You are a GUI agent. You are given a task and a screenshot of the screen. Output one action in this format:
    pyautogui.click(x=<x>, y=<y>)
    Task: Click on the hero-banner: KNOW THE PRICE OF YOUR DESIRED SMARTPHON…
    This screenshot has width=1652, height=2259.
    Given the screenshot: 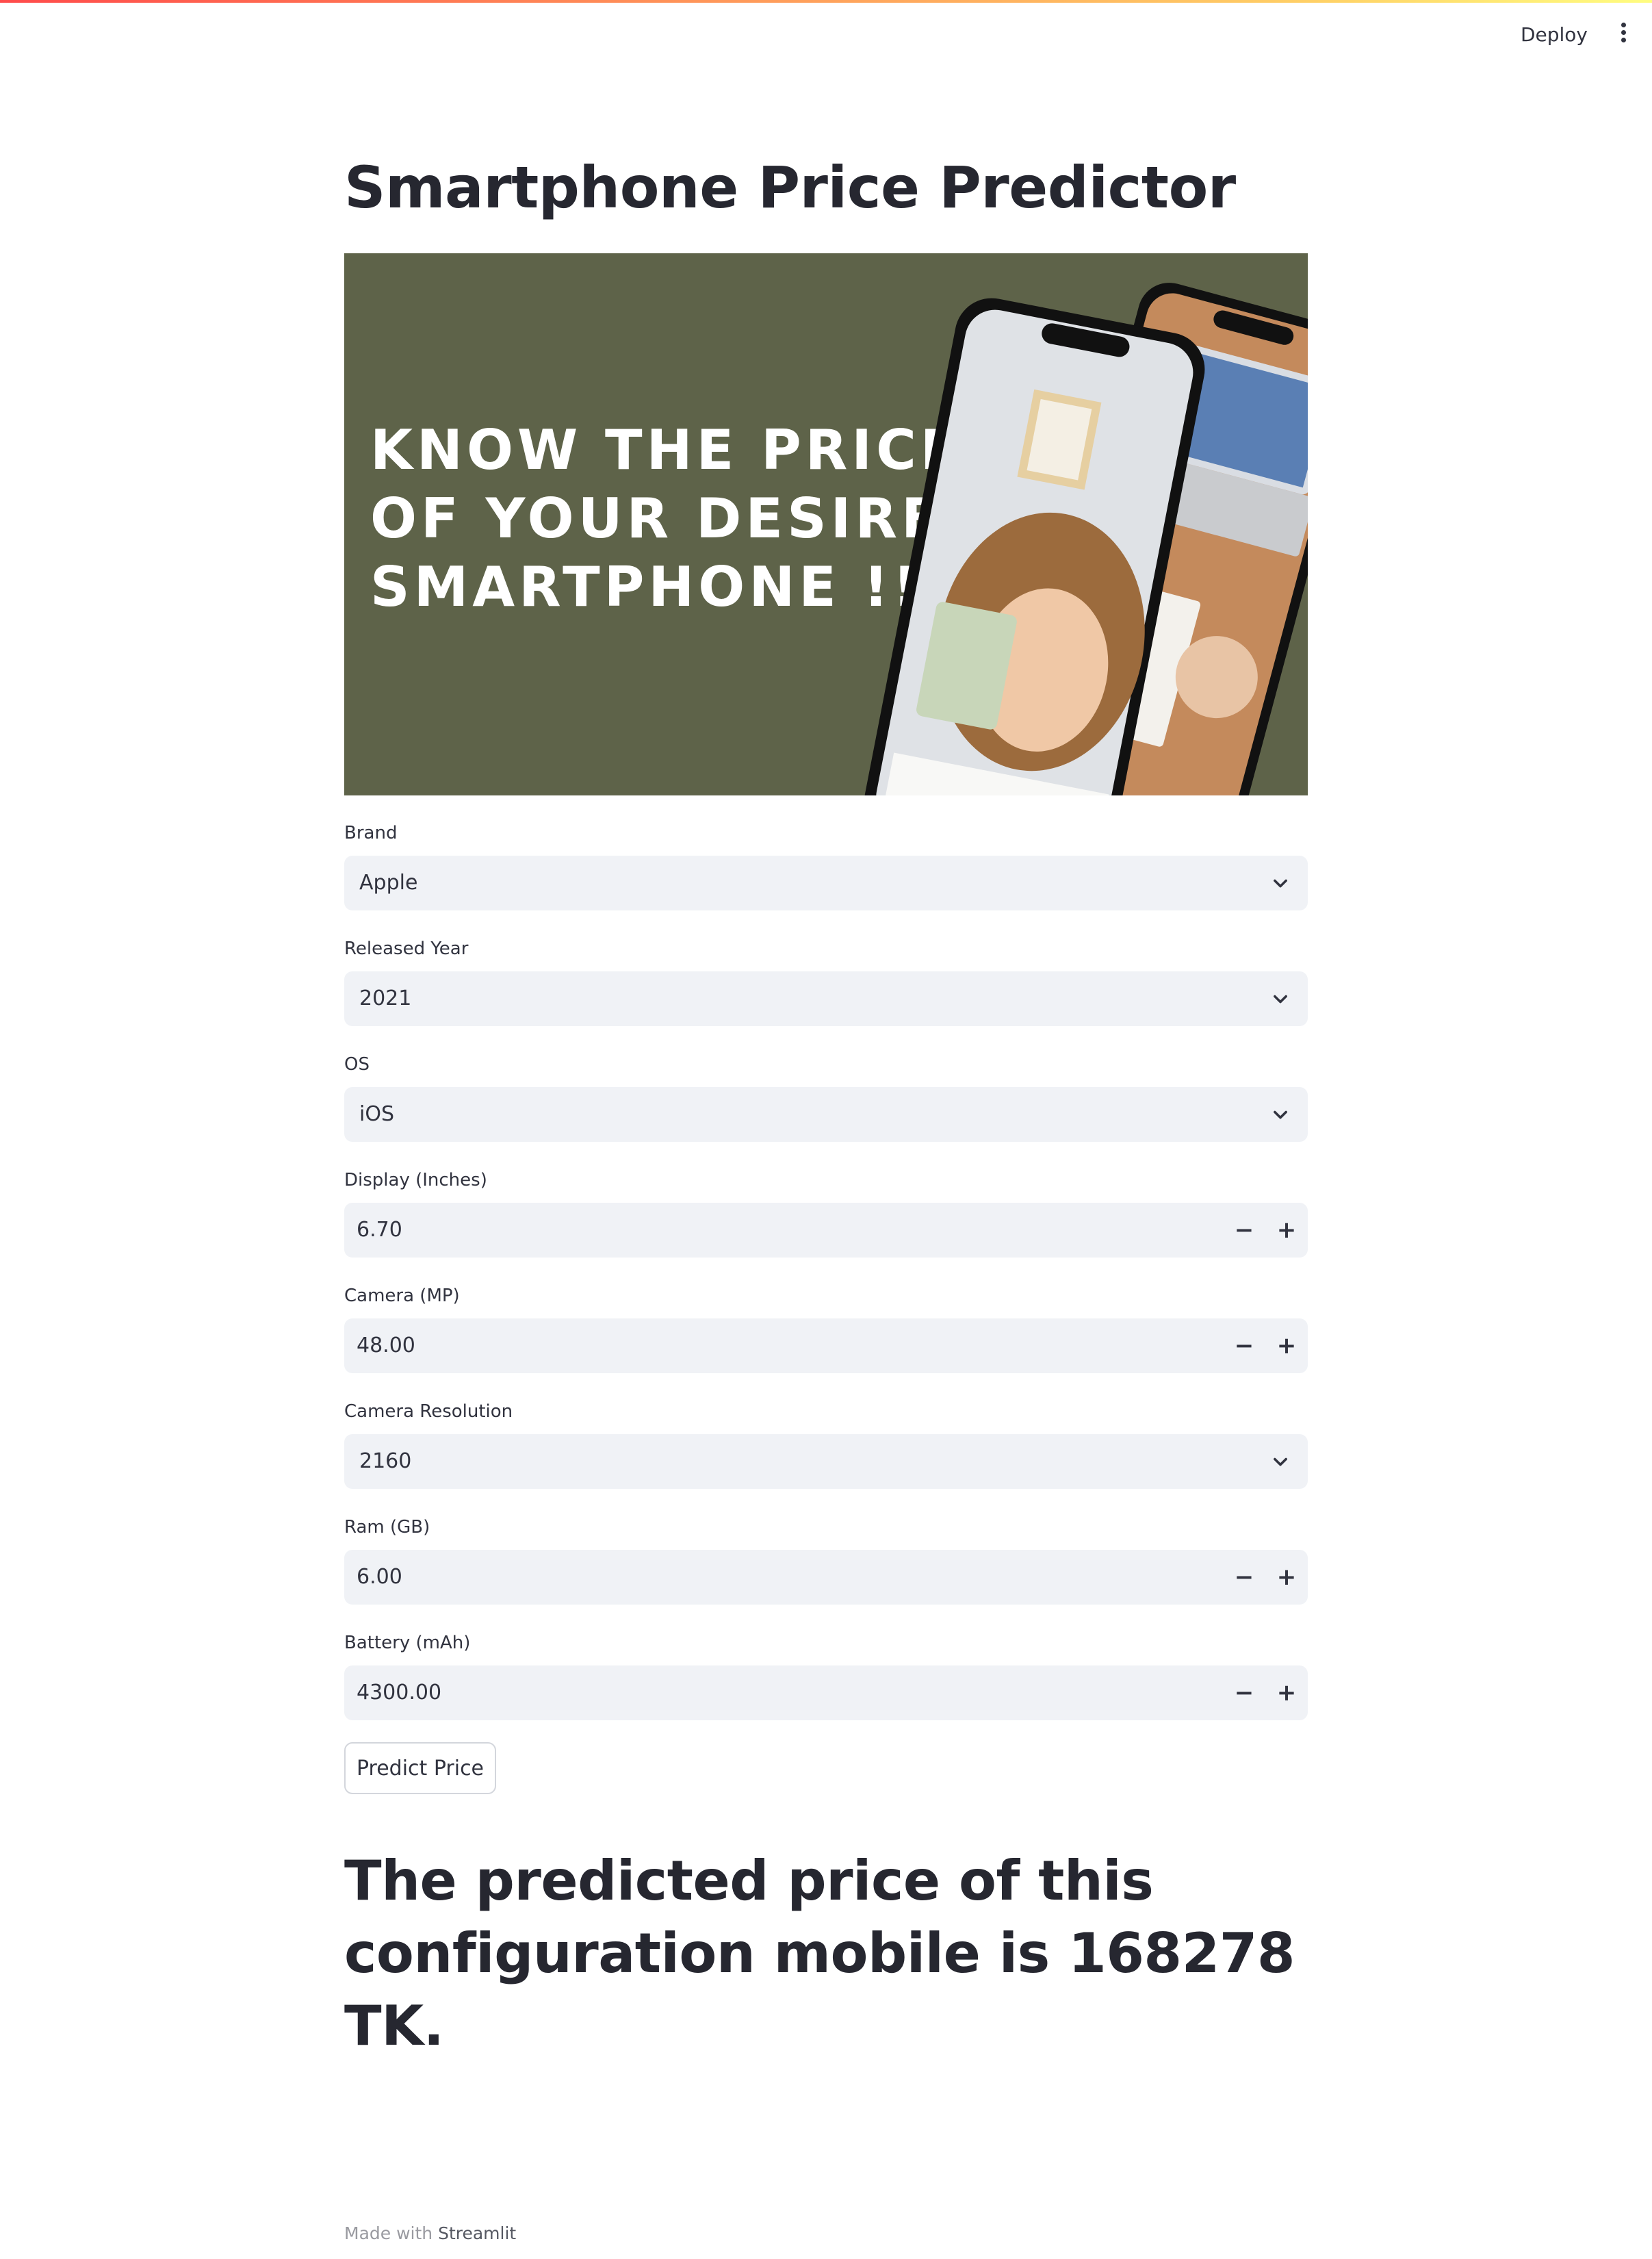 What is the action you would take?
    pyautogui.click(x=826, y=524)
    